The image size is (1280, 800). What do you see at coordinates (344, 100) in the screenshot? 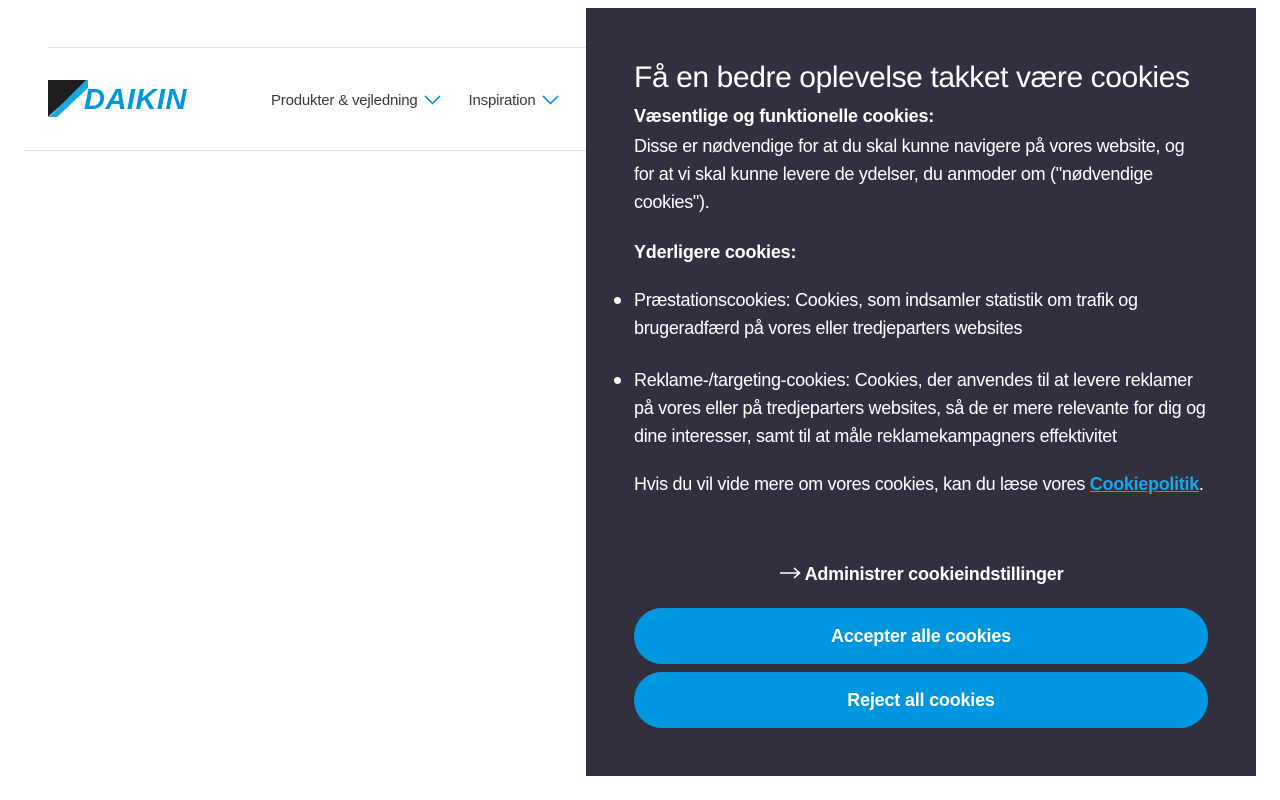
I see `nav-item-label: Produkter & vejledning` at bounding box center [344, 100].